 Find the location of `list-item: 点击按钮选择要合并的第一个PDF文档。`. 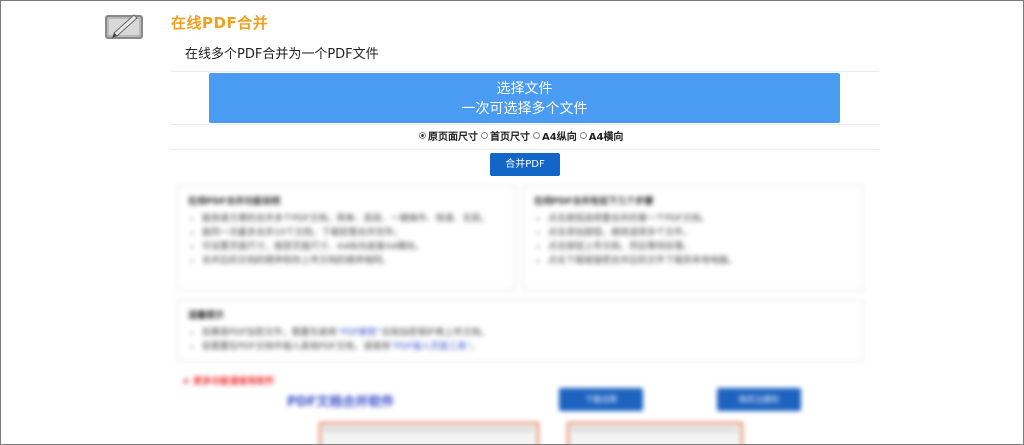

list-item: 点击按钮选择要合并的第一个PDF文档。 is located at coordinates (700, 219).